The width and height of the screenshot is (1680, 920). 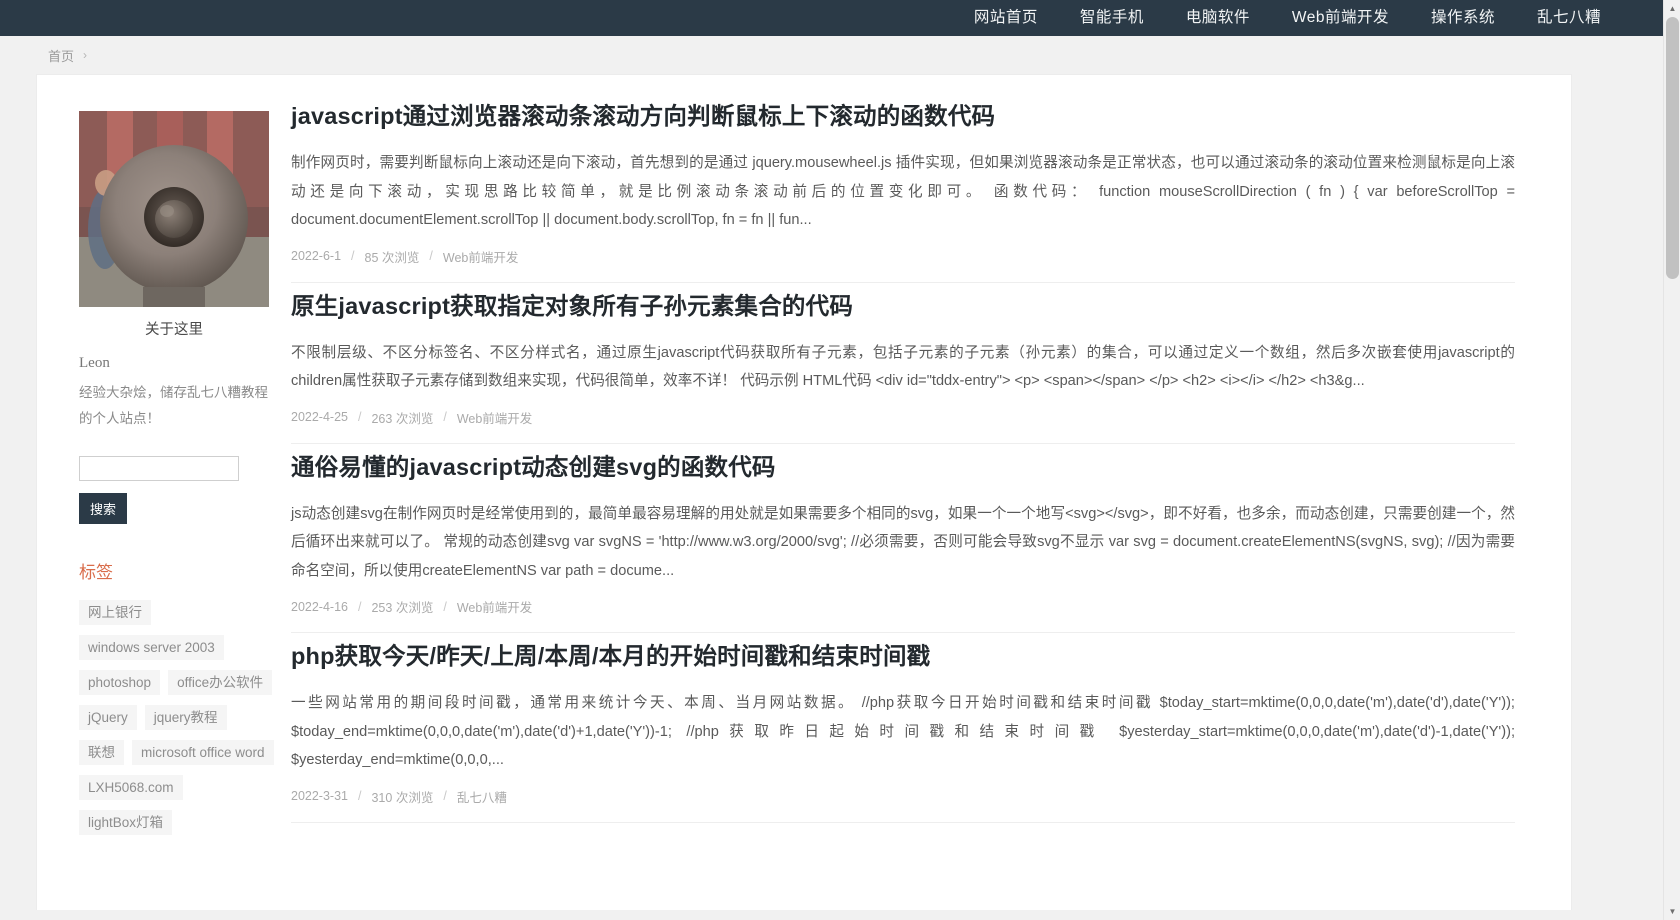 I want to click on scrollbar-thumb, so click(x=1672, y=148).